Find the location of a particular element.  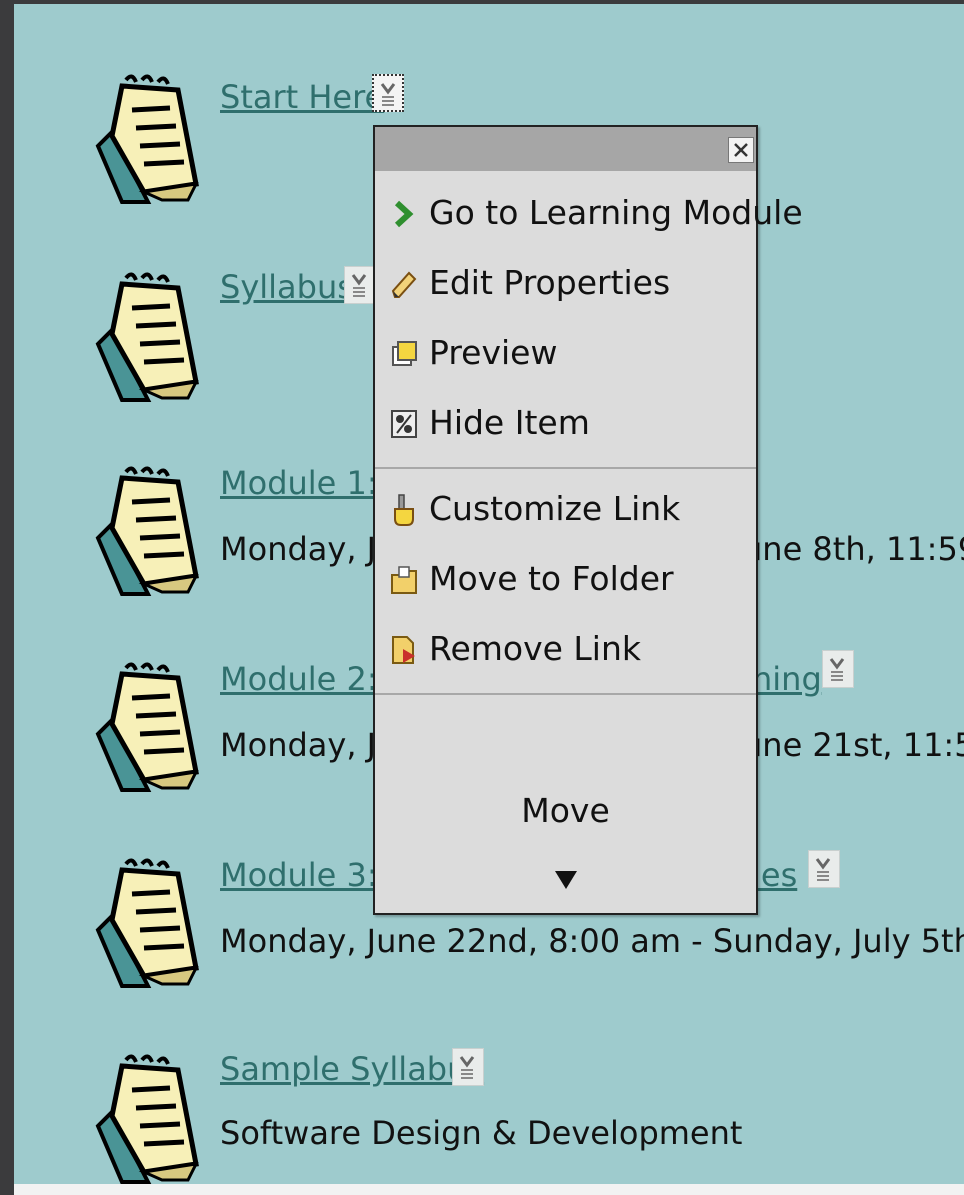

item-link-start-here: Start Here is located at coordinates (302, 97).